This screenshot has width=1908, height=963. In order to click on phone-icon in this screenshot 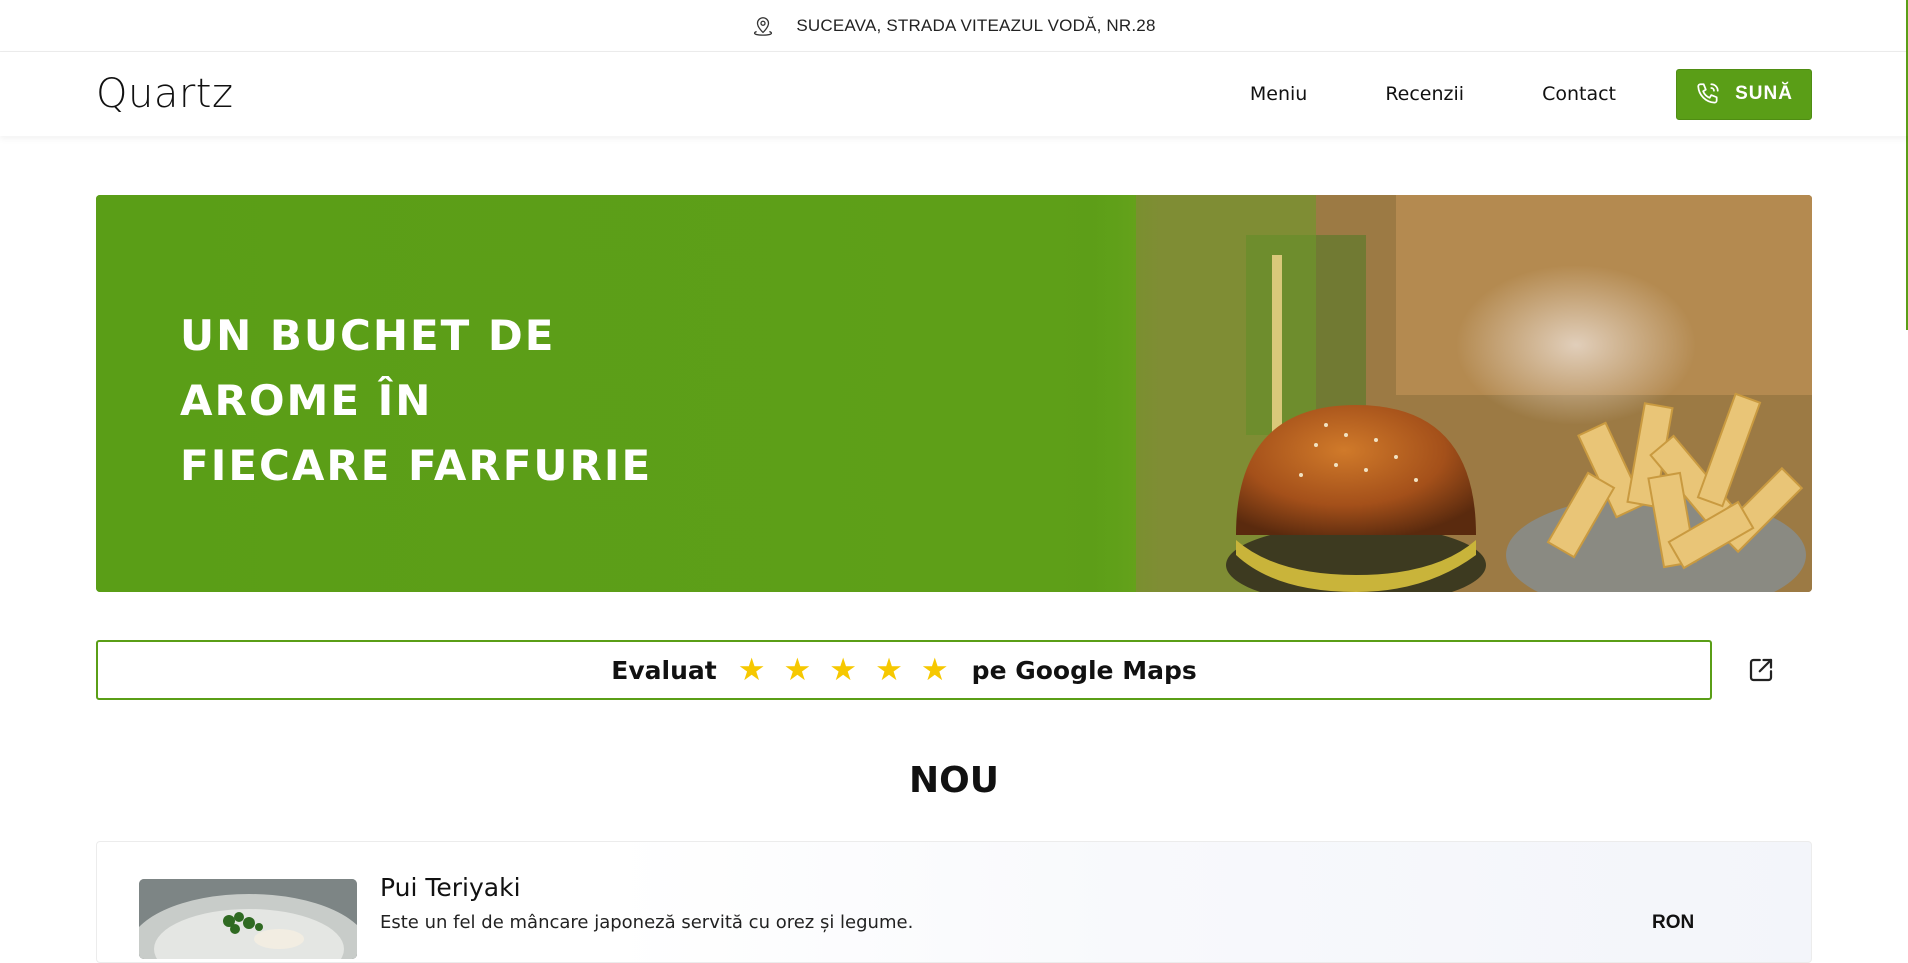, I will do `click(1708, 93)`.